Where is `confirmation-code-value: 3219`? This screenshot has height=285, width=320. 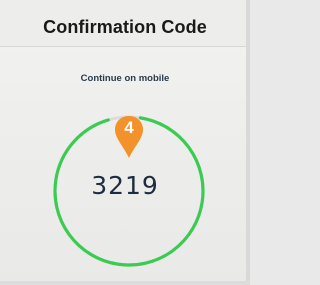 confirmation-code-value: 3219 is located at coordinates (125, 185).